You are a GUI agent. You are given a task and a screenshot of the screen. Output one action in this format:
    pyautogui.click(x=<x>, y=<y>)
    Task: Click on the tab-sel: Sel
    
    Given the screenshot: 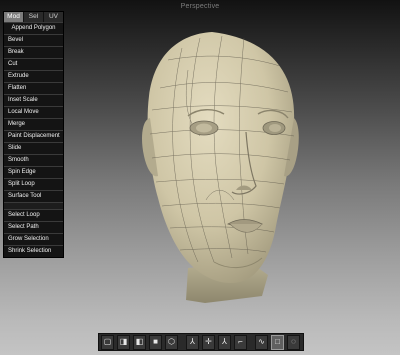 What is the action you would take?
    pyautogui.click(x=34, y=17)
    